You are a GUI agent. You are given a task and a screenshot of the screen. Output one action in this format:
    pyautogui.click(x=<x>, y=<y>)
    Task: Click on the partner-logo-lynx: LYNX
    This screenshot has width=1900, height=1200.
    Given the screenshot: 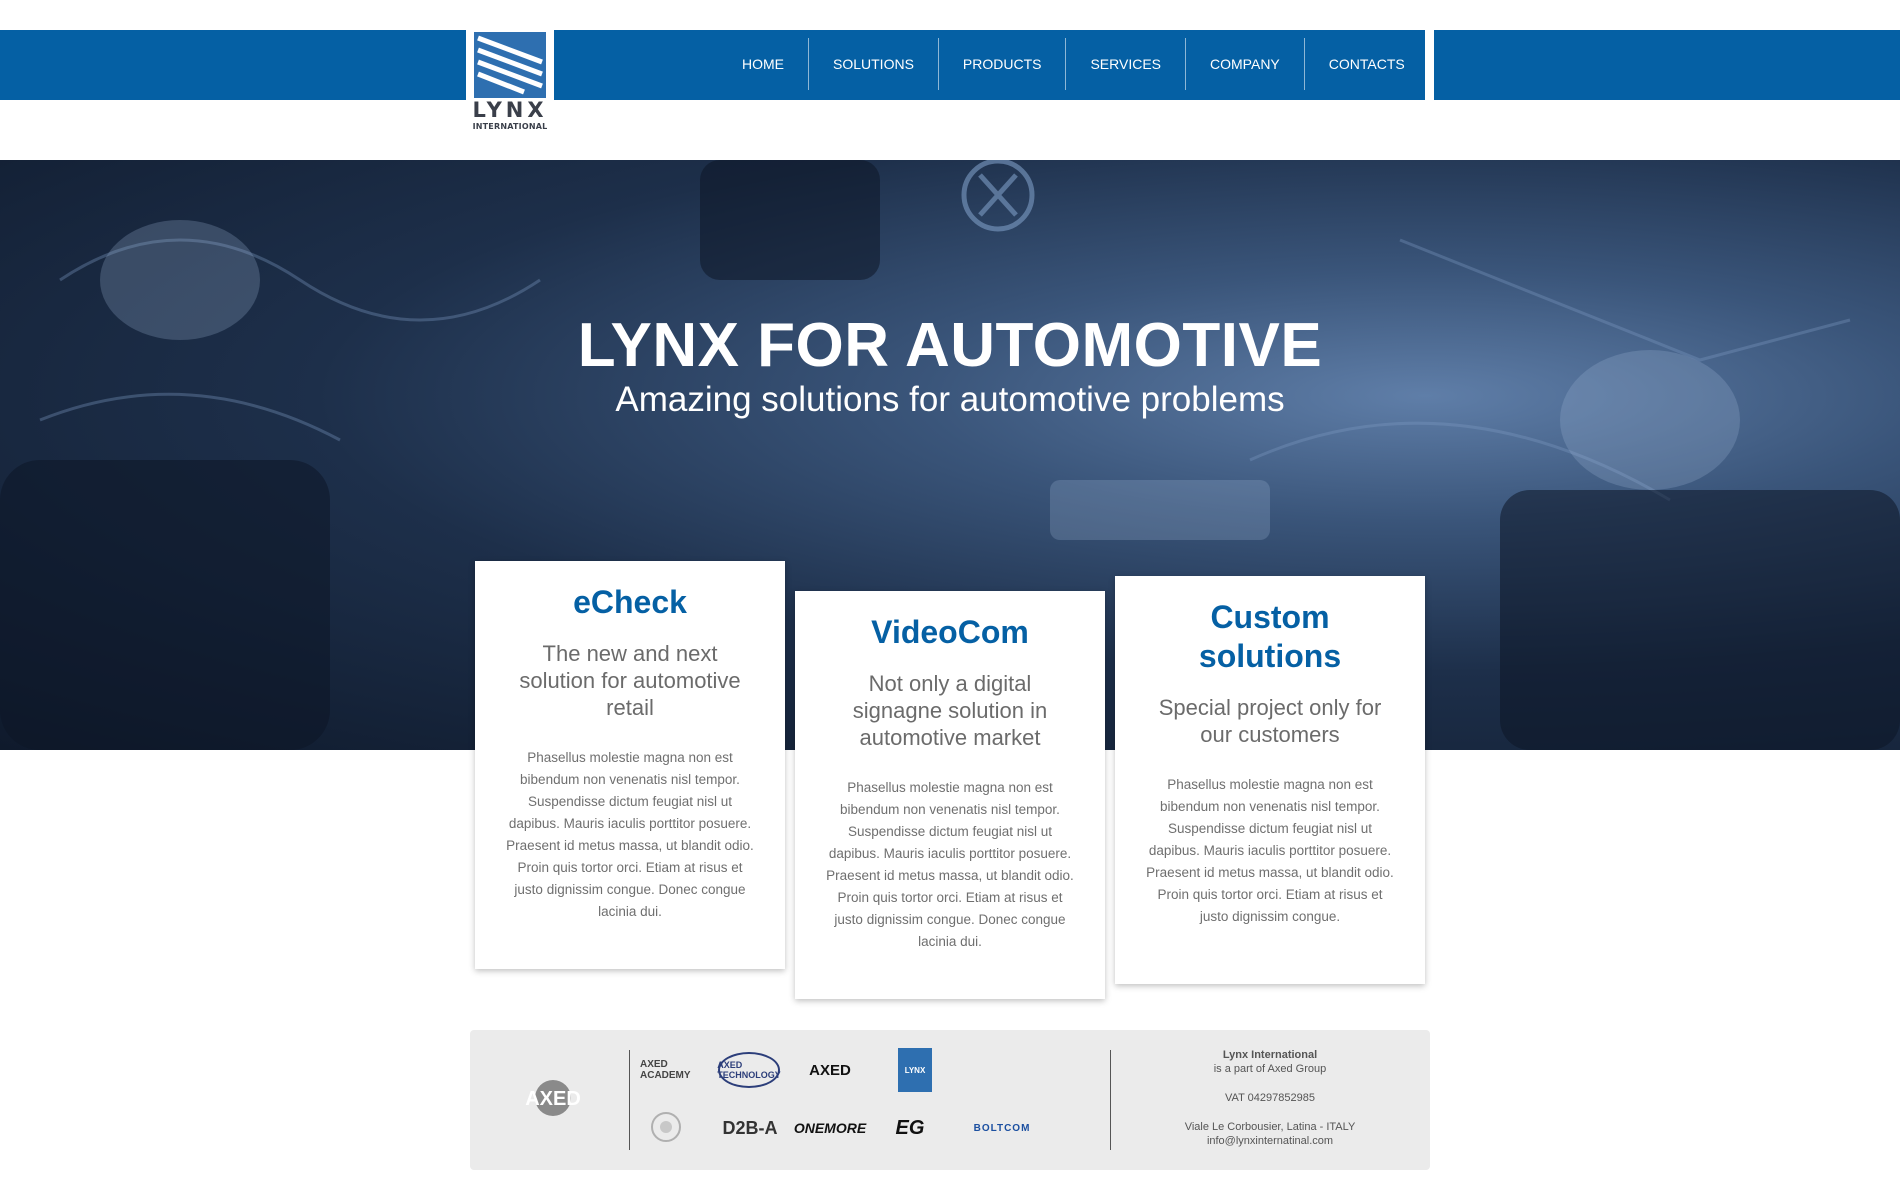 What is the action you would take?
    pyautogui.click(x=915, y=1070)
    